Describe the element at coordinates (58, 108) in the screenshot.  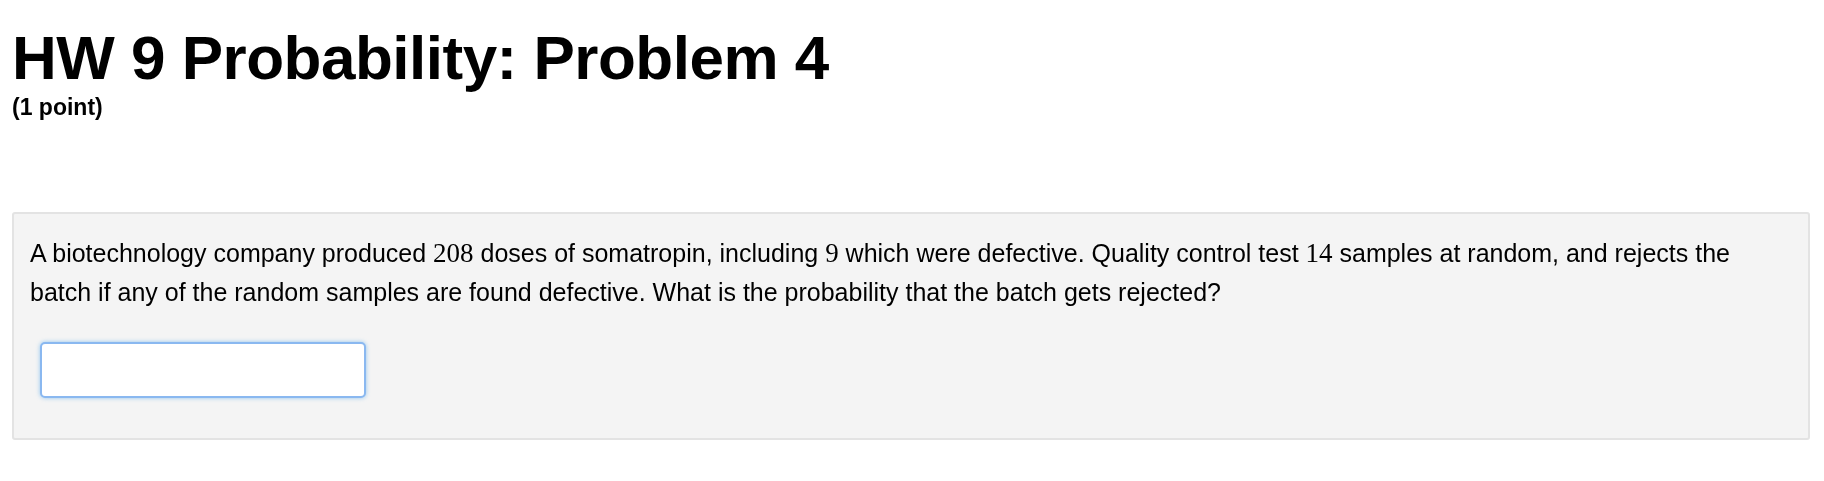
I see `points-label: (1 point)` at that location.